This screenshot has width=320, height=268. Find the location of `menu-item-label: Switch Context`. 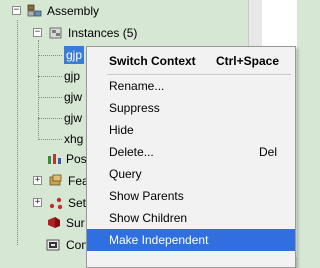

menu-item-label: Switch Context is located at coordinates (152, 61).